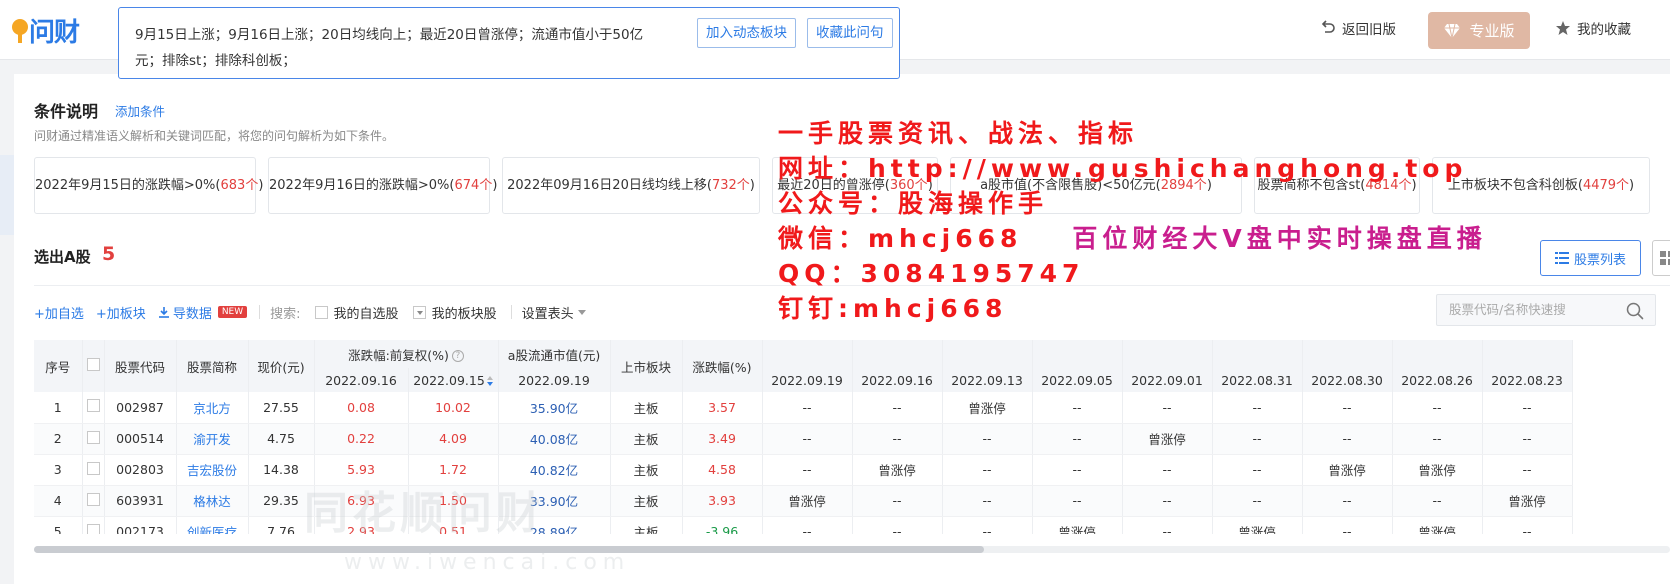  What do you see at coordinates (1347, 366) in the screenshot?
I see `col-header-date: 2022.08.30` at bounding box center [1347, 366].